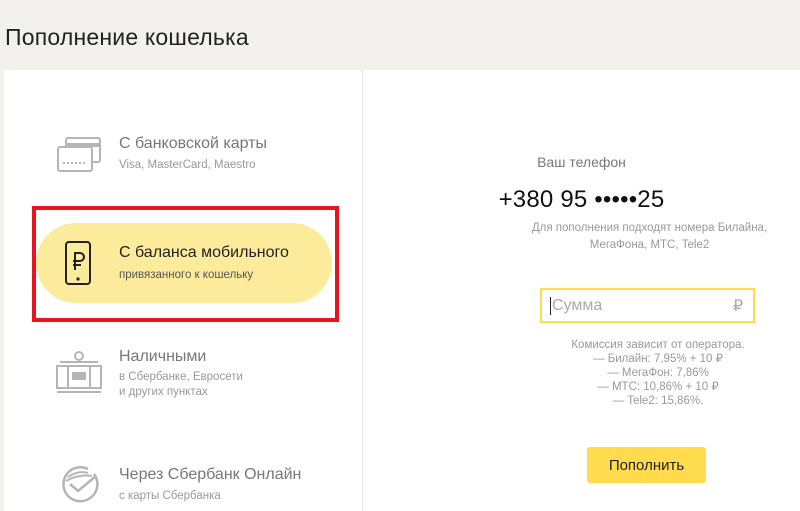 This screenshot has height=511, width=800. Describe the element at coordinates (185, 264) in the screenshot. I see `selection-highlight` at that location.